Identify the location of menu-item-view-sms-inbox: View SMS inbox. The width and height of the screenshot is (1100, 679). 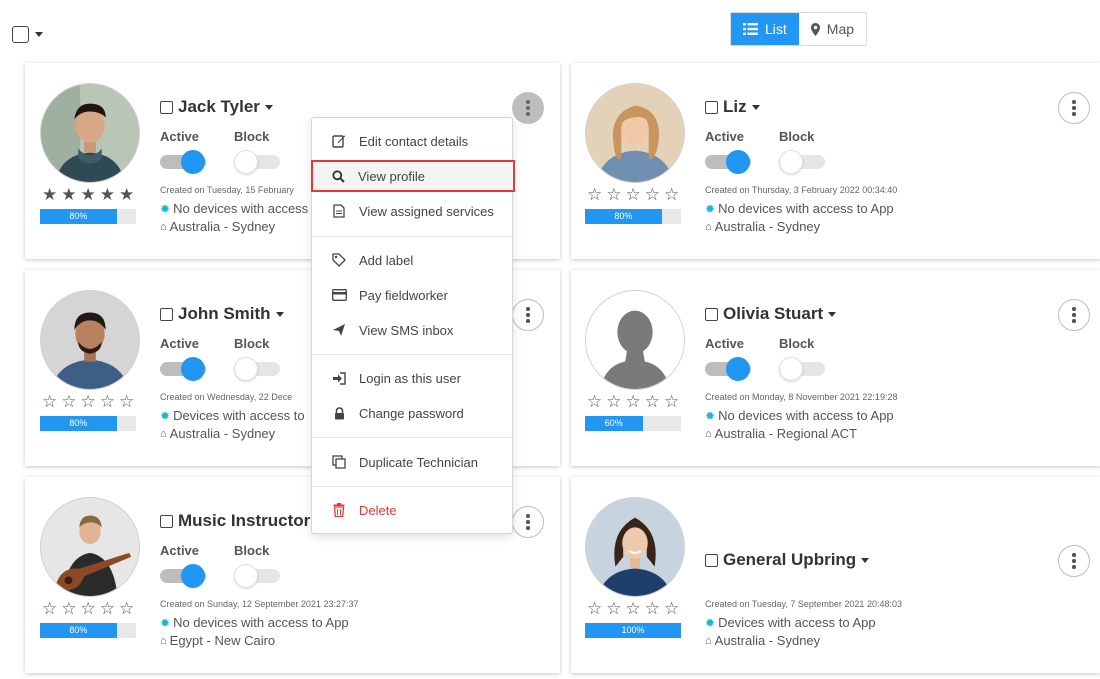
(412, 330).